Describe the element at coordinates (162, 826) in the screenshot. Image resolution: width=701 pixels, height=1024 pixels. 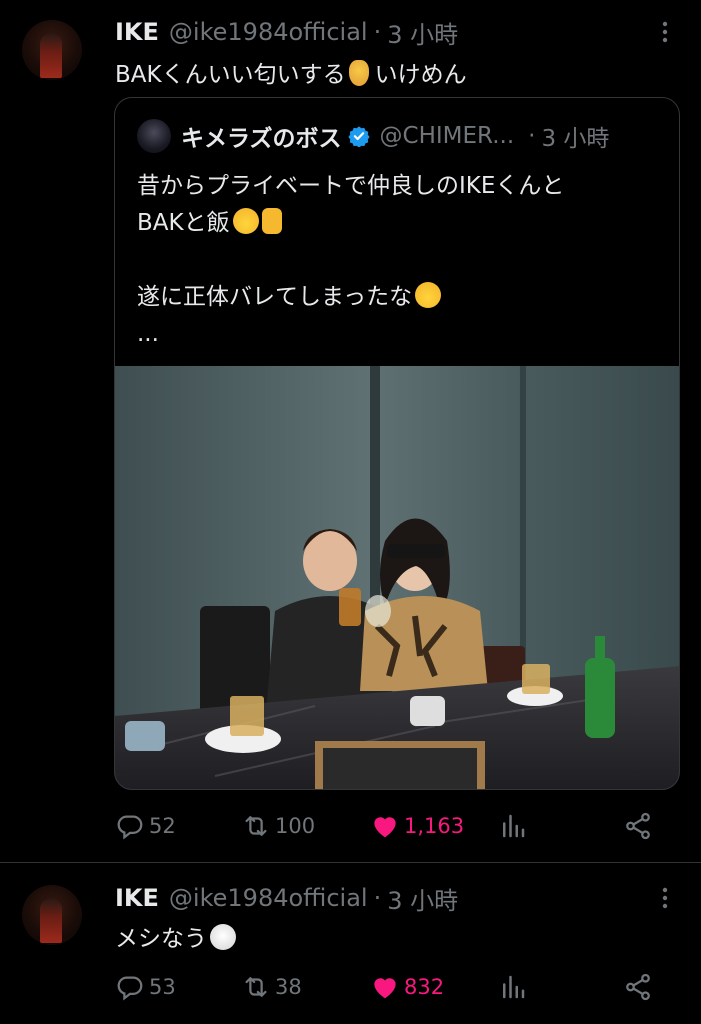
I see `reply-count: 52` at that location.